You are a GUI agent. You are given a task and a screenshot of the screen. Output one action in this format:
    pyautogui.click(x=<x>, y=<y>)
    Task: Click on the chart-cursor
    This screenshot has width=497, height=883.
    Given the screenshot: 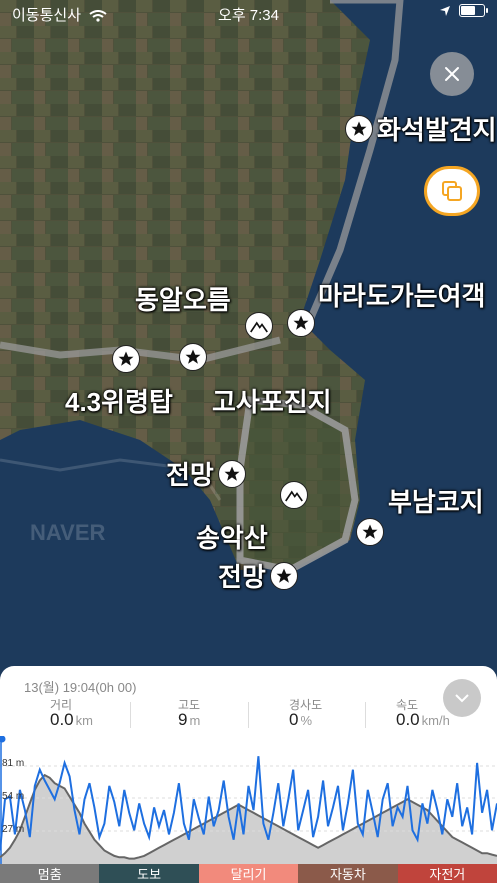 What is the action you would take?
    pyautogui.click(x=3, y=739)
    